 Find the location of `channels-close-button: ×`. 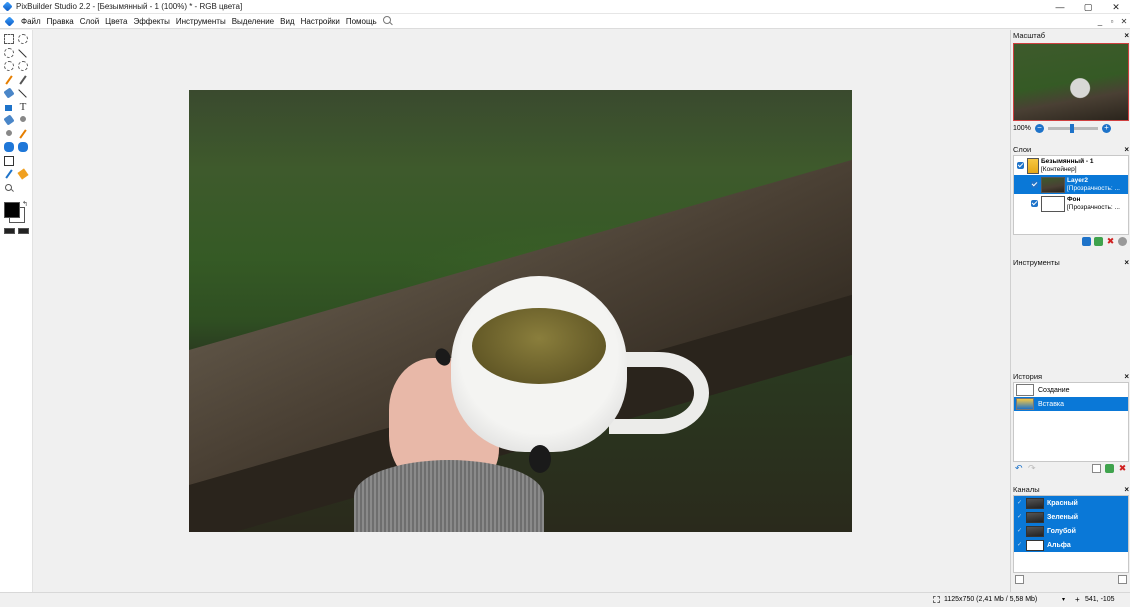

channels-close-button: × is located at coordinates (1126, 489).